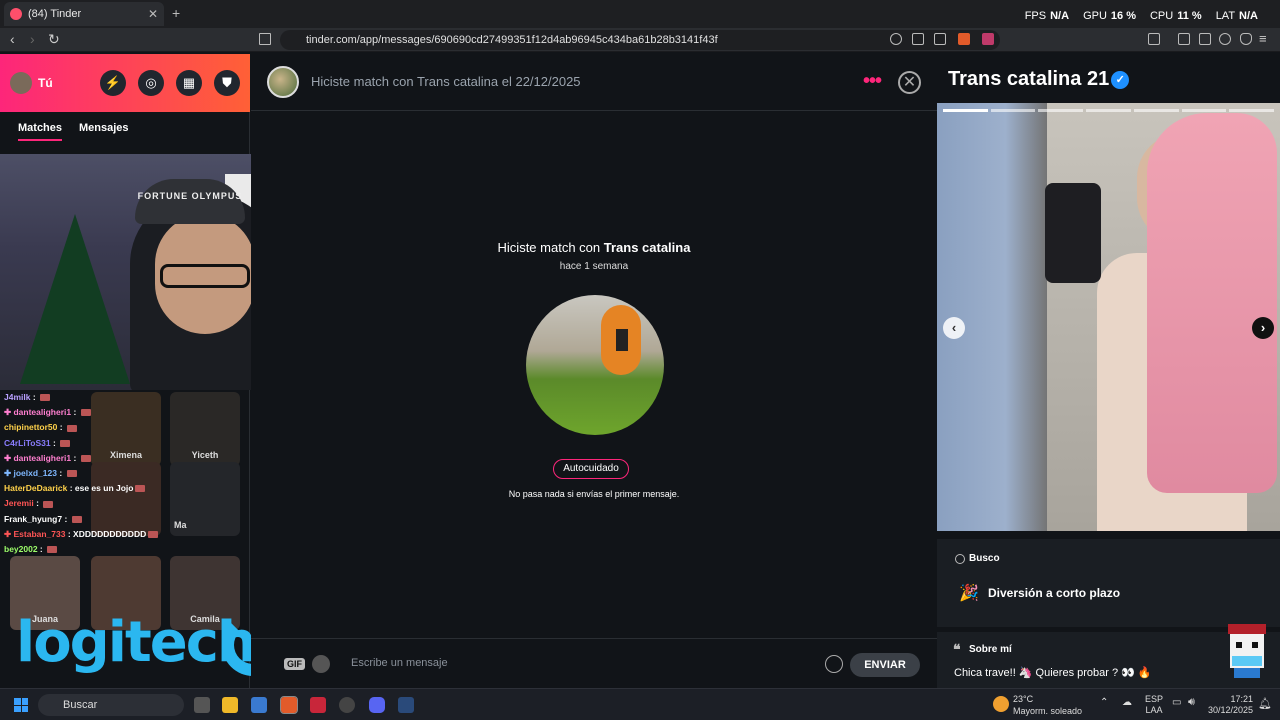 The width and height of the screenshot is (1280, 720). Describe the element at coordinates (1015, 79) in the screenshot. I see `profile-name: Trans catalina` at that location.